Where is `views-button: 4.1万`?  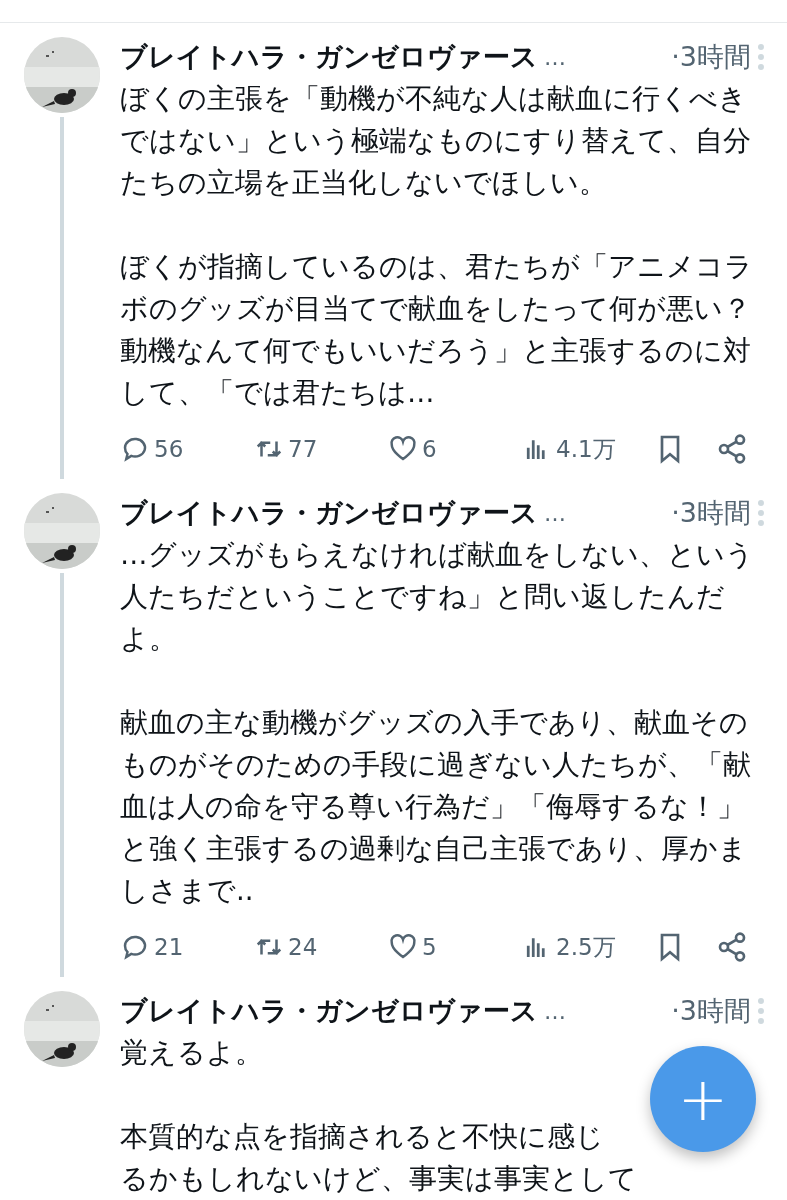
views-button: 4.1万 is located at coordinates (588, 449).